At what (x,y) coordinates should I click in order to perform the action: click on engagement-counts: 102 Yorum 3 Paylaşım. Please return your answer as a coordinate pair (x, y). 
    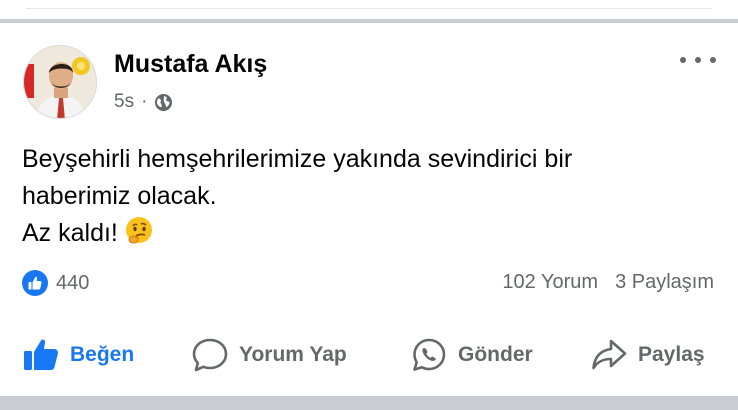
    Looking at the image, I should click on (608, 282).